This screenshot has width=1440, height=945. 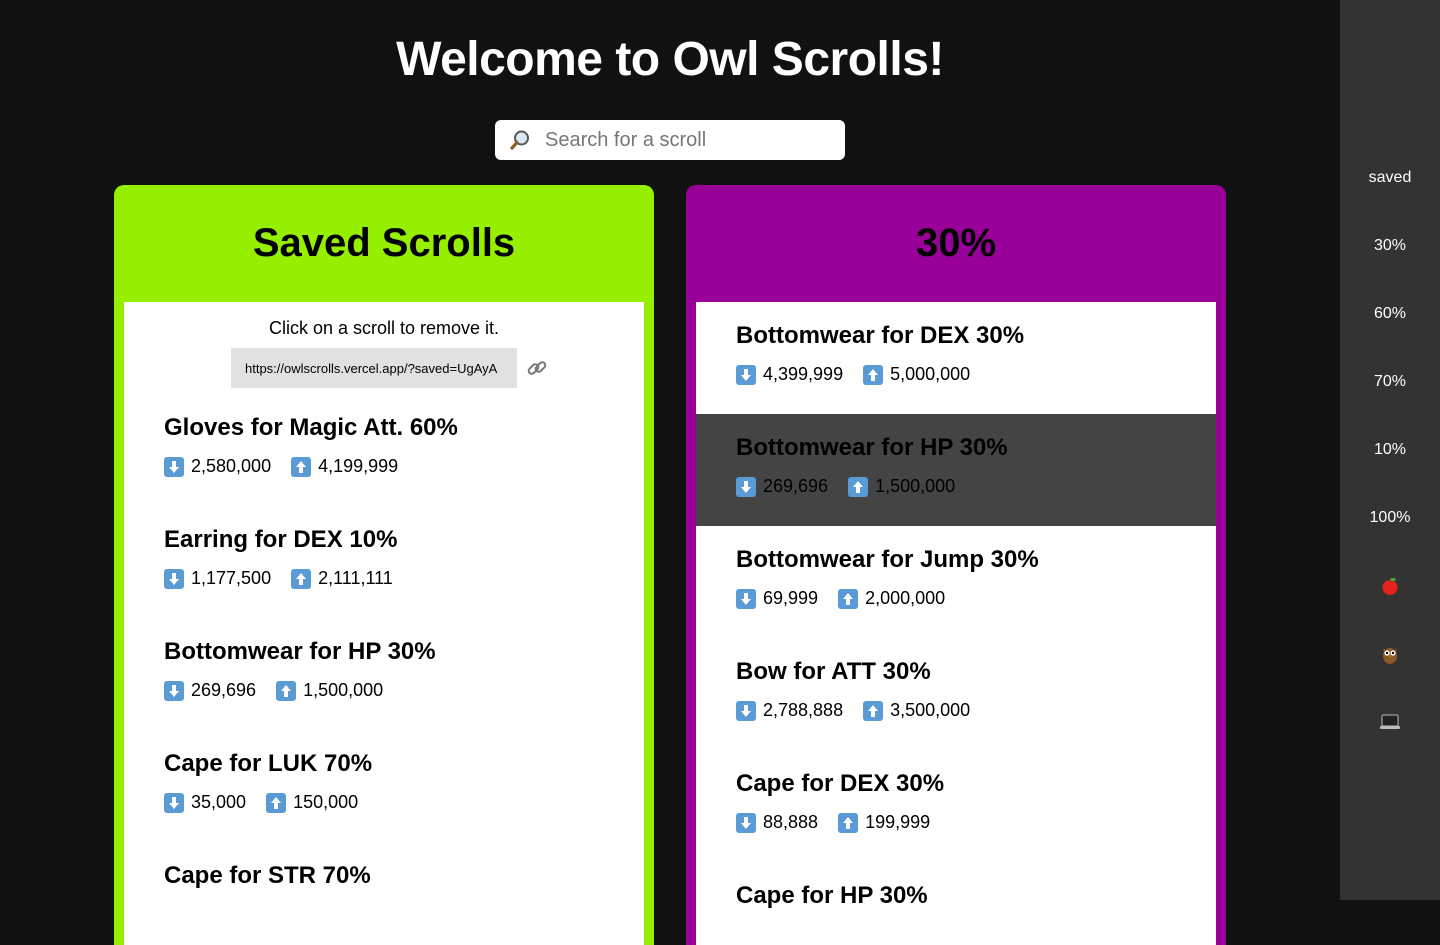 I want to click on scroll-name: Bottomwear for DEX 30%, so click(x=880, y=335).